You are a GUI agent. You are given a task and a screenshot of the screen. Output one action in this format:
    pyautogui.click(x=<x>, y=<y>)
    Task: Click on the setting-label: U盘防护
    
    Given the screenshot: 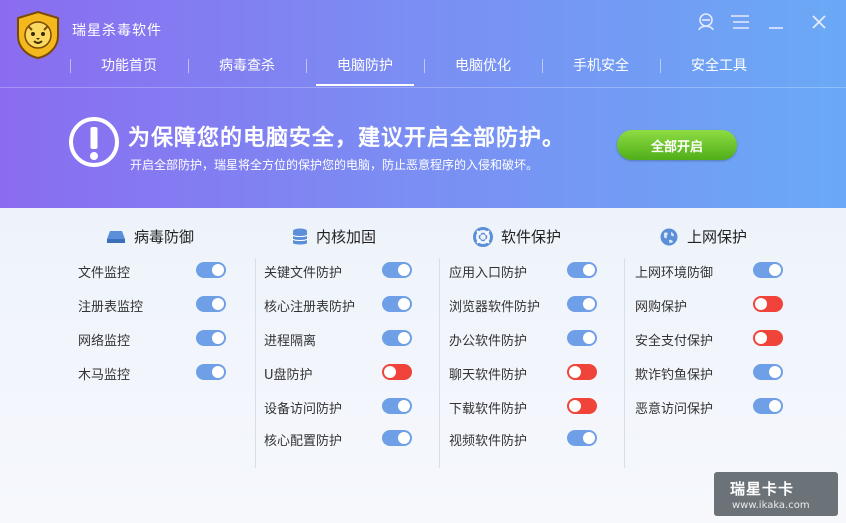 What is the action you would take?
    pyautogui.click(x=288, y=375)
    